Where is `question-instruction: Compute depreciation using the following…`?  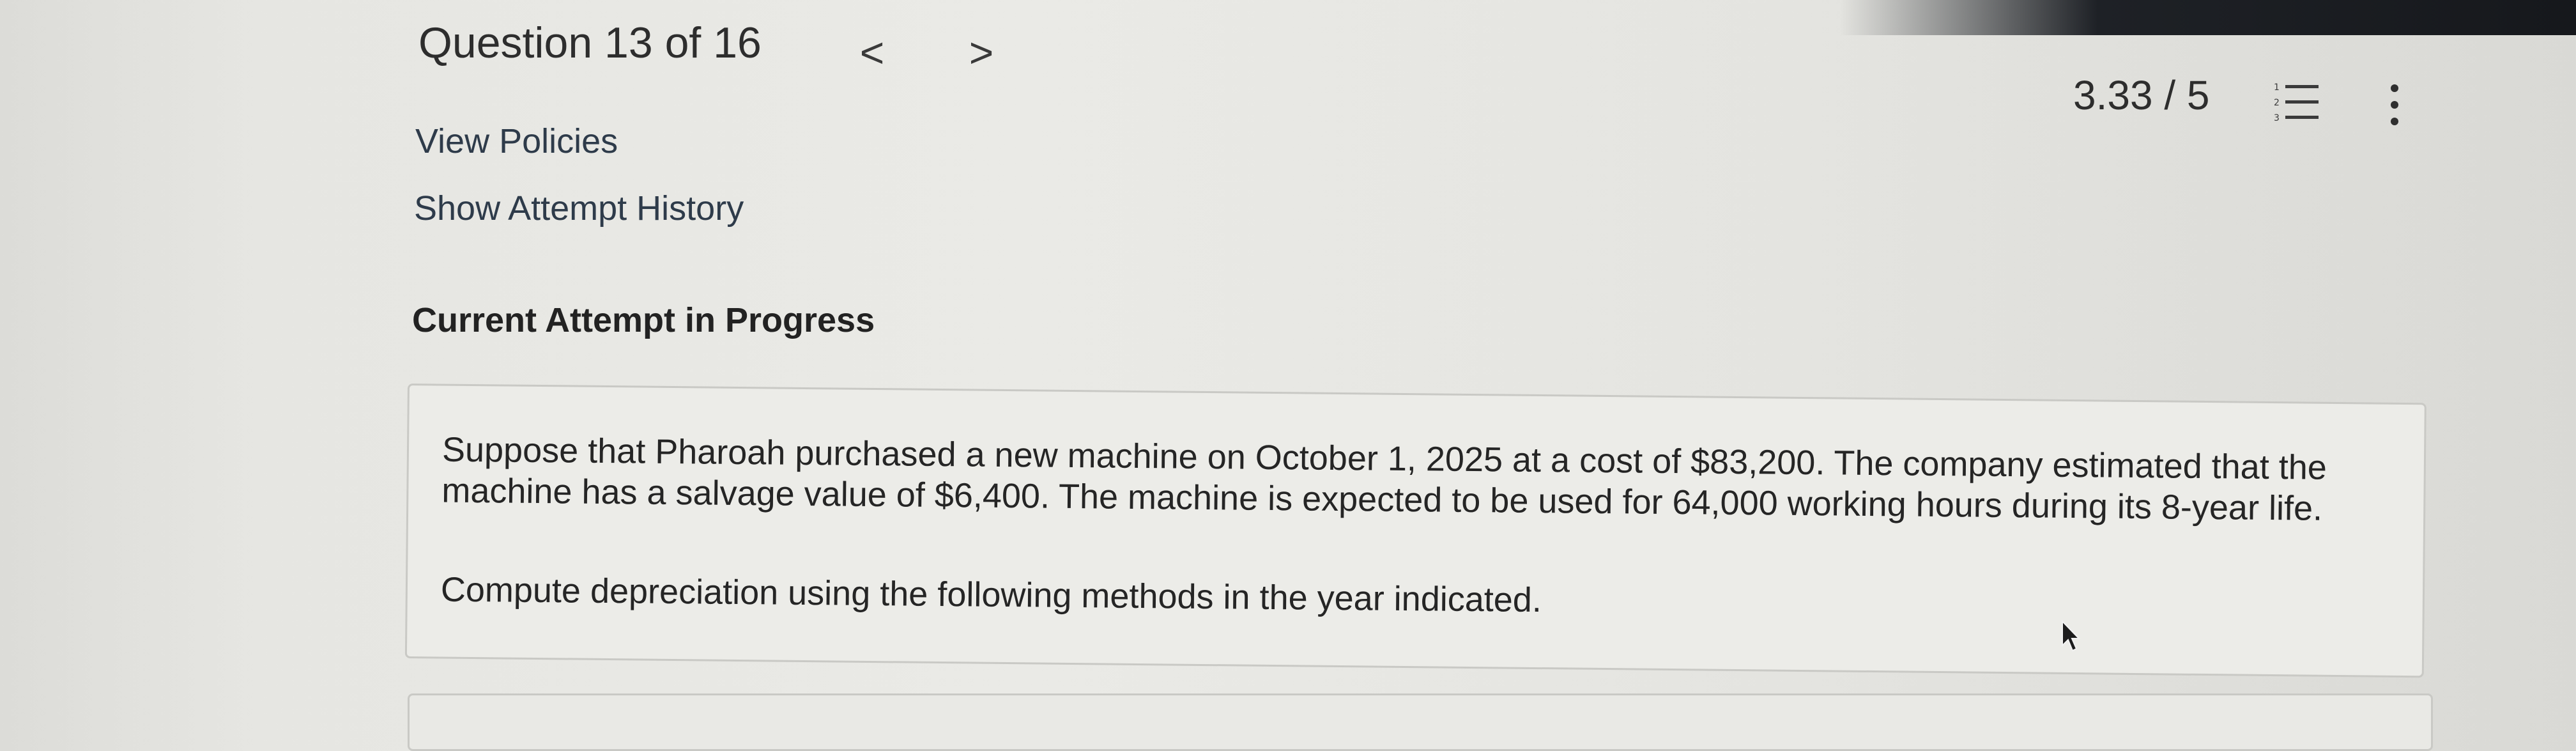
question-instruction: Compute depreciation using the following… is located at coordinates (991, 595).